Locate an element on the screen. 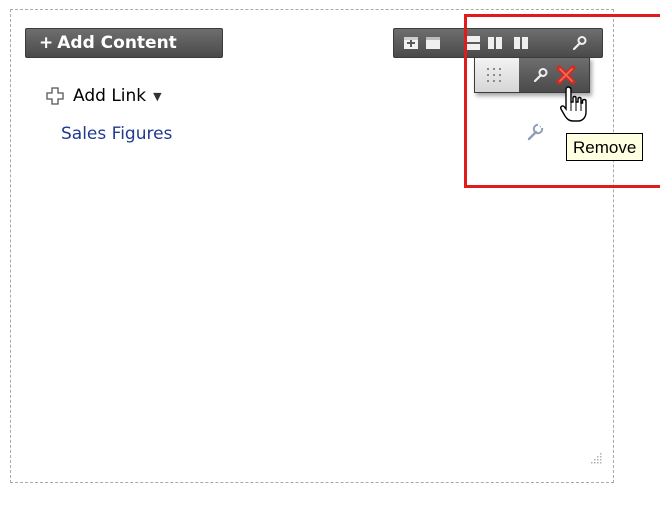 The height and width of the screenshot is (508, 660). add-content-button: + Add Content is located at coordinates (124, 43).